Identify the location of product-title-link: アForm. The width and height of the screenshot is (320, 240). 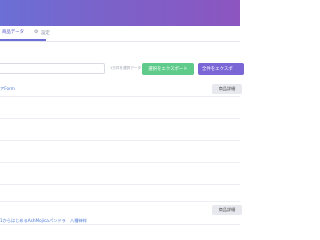
(7, 89).